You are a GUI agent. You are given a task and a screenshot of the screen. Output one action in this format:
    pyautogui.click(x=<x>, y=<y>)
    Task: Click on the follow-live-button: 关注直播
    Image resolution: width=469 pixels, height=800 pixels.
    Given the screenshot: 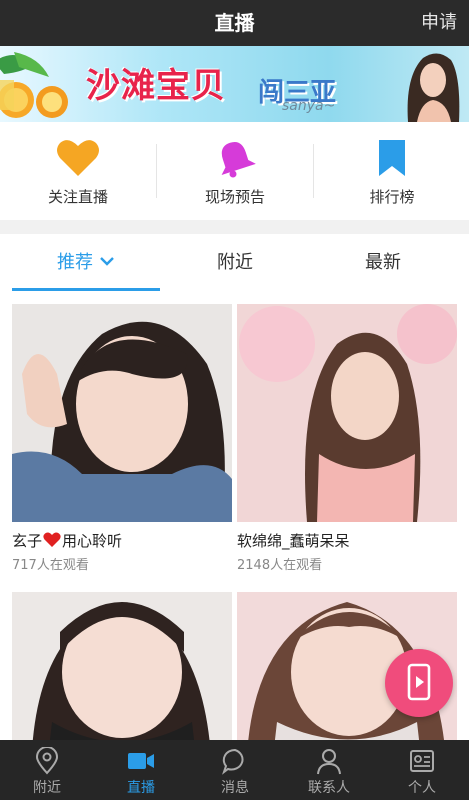 What is the action you would take?
    pyautogui.click(x=78, y=171)
    